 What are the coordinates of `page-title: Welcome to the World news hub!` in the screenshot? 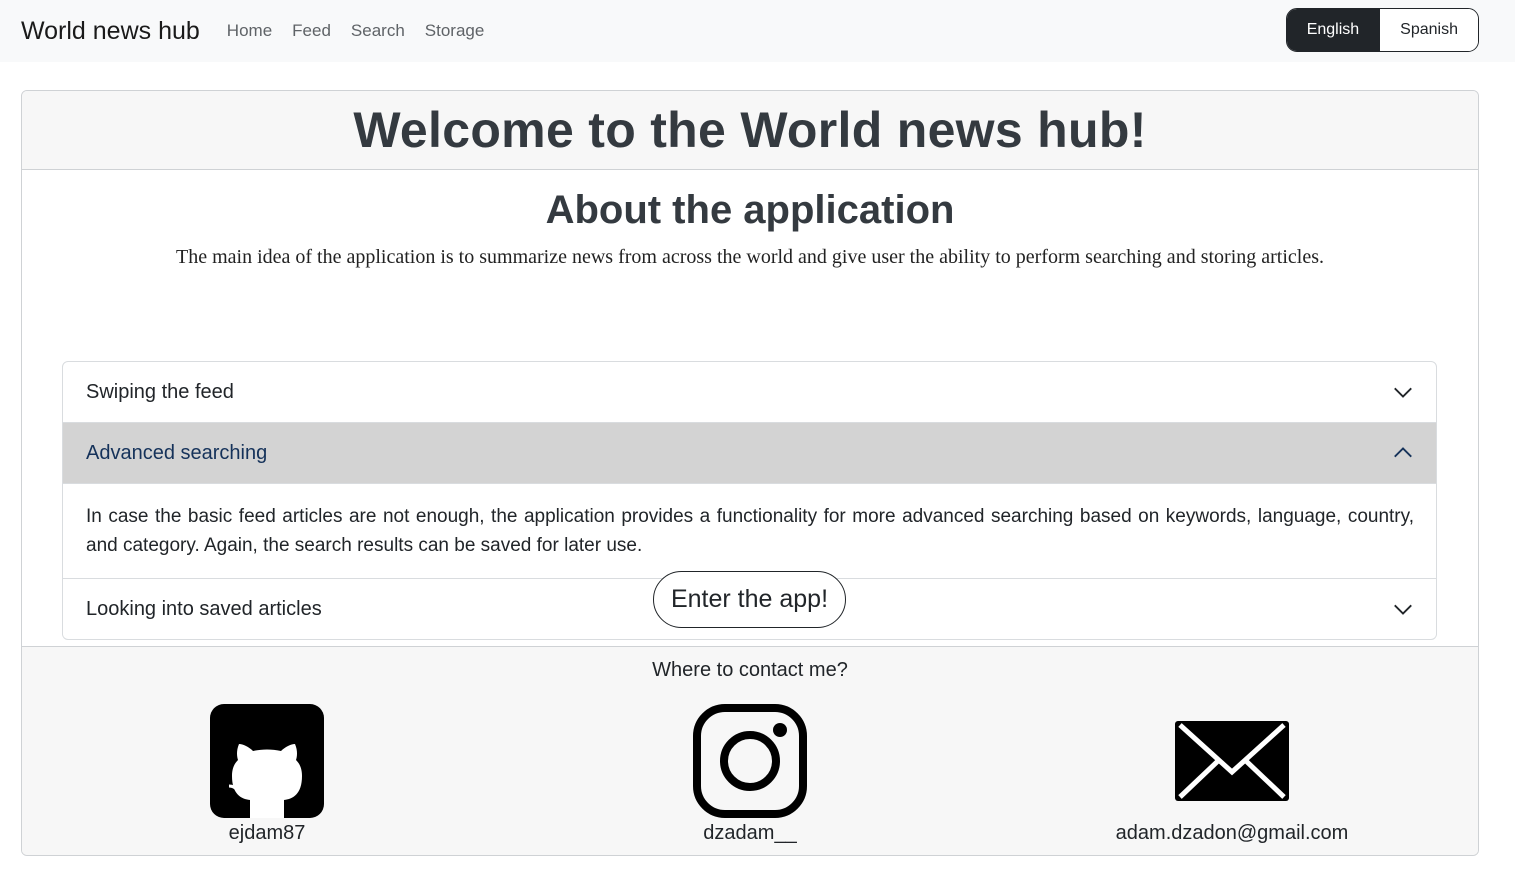 It's located at (750, 130).